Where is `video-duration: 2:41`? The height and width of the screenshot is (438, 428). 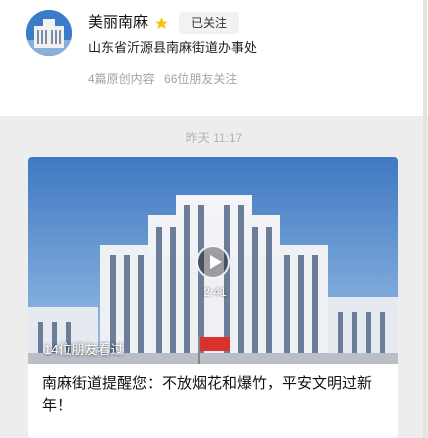
video-duration: 2:41 is located at coordinates (215, 292).